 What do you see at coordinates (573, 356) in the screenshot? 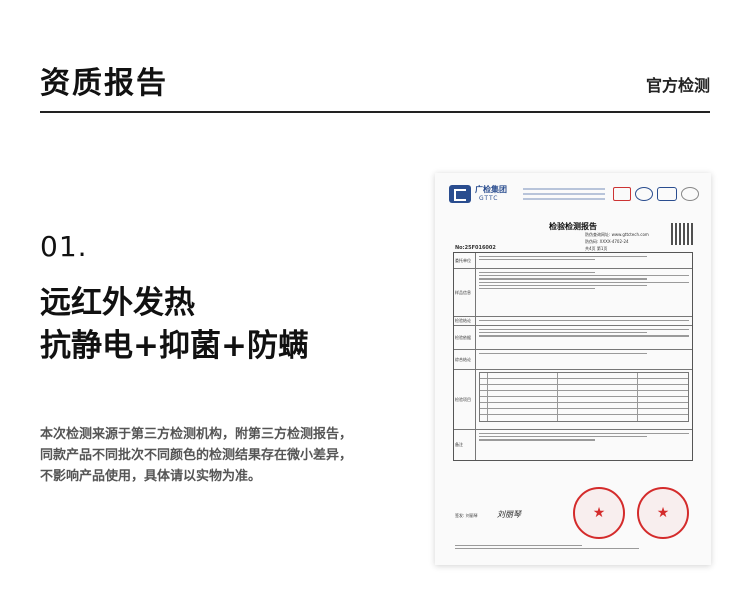
I see `certificate-table: 委托单位 样品信息 检验结论 检验依据 综合结论 检验项目 备注` at bounding box center [573, 356].